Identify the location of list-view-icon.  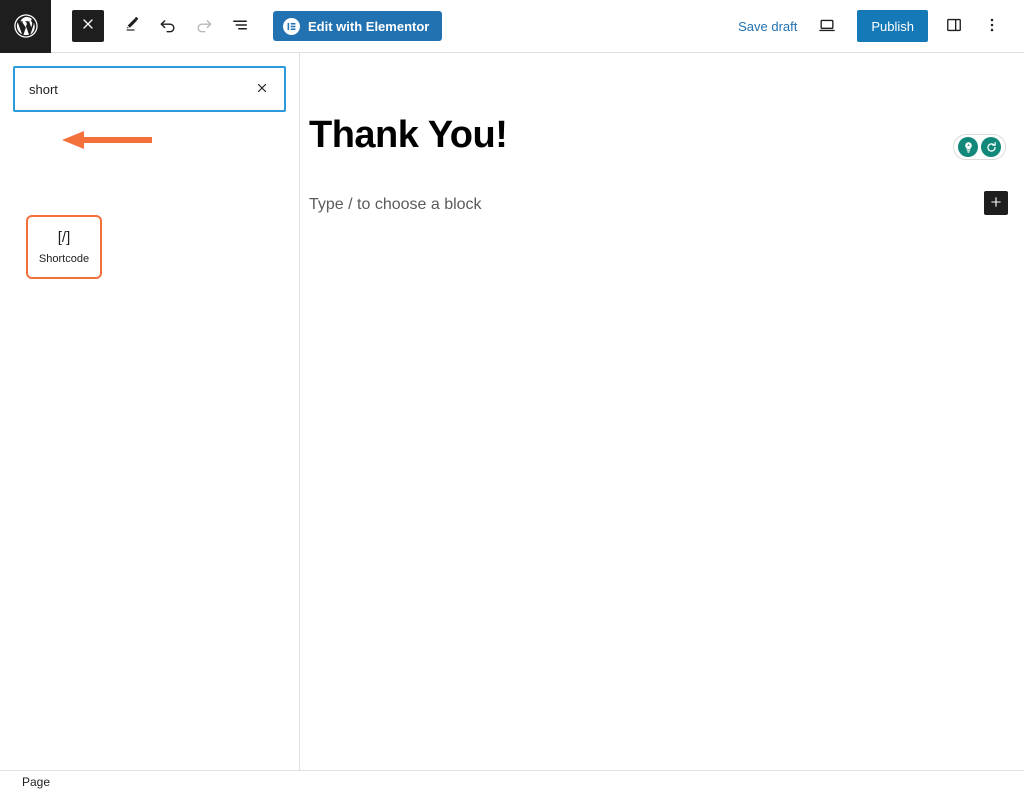
(240, 26).